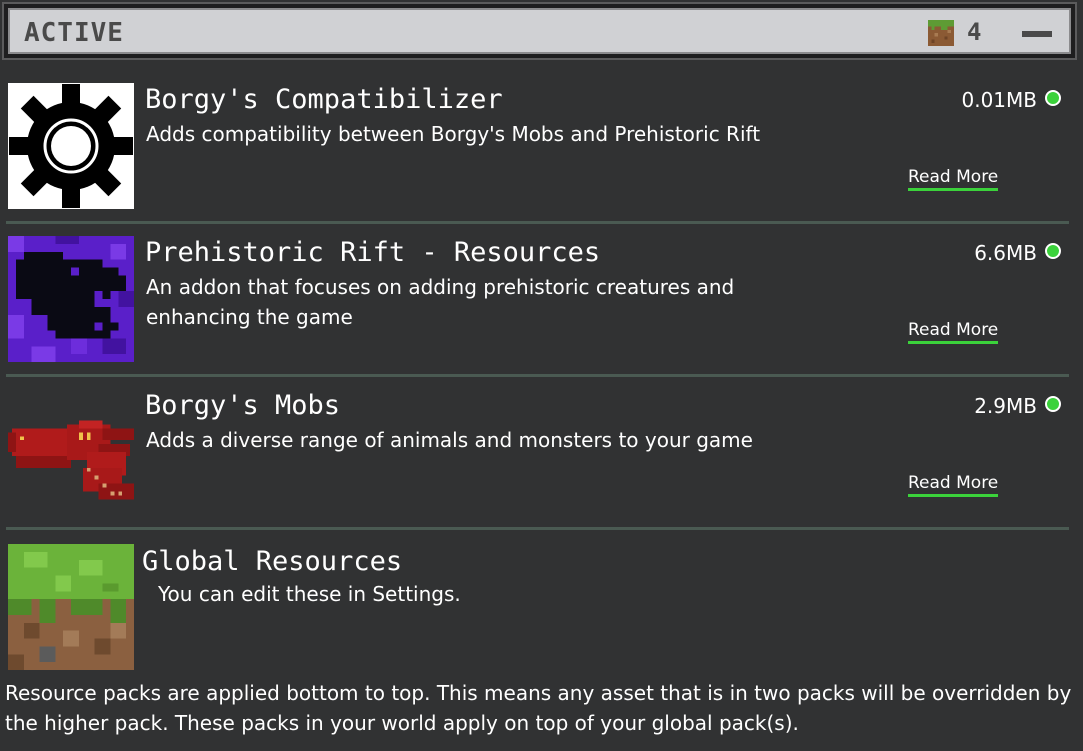  I want to click on dinosaur-skull-icon, so click(71, 299).